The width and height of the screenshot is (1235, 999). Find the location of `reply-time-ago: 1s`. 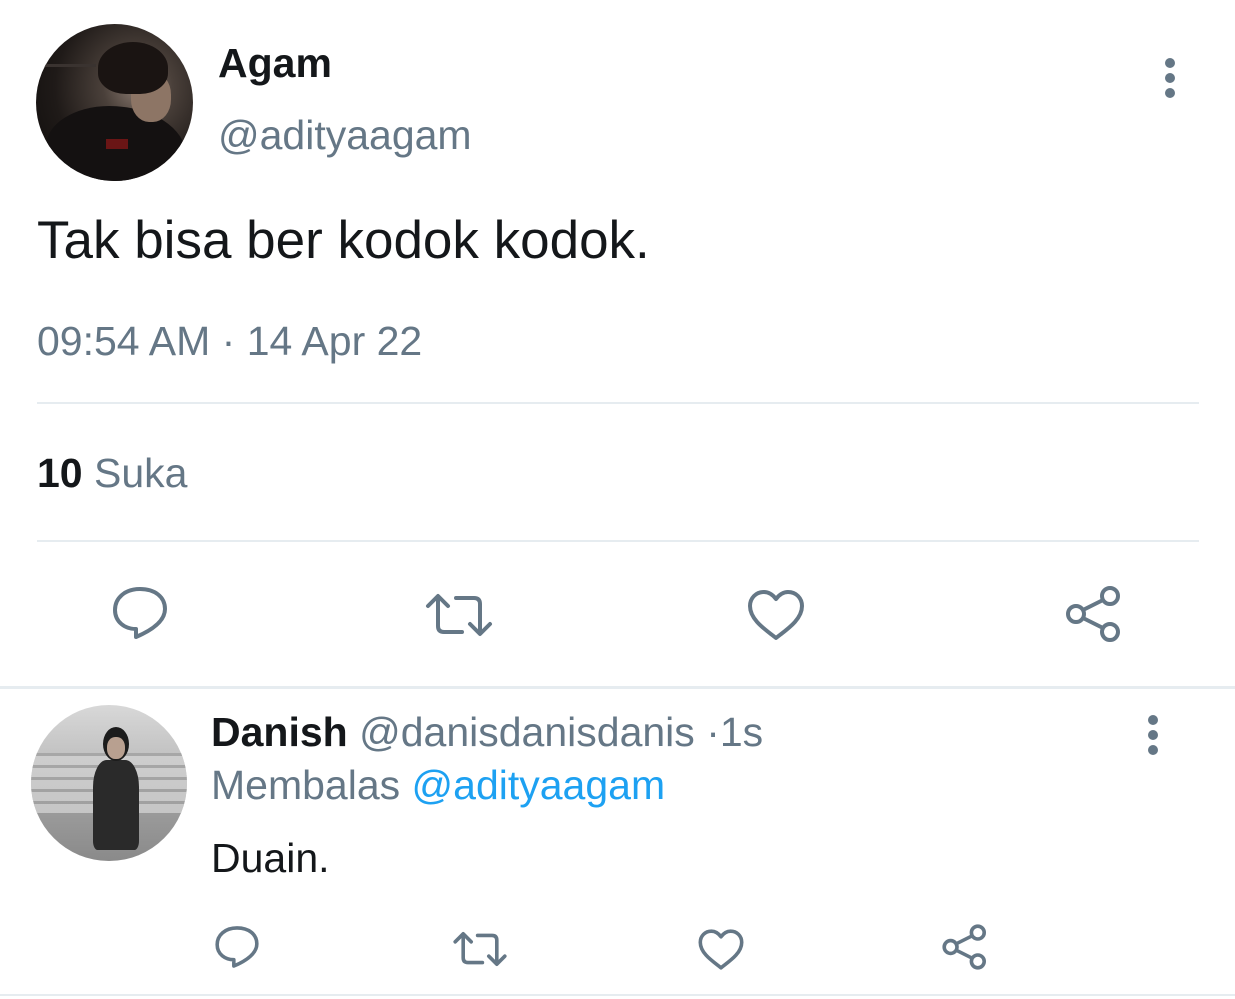

reply-time-ago: 1s is located at coordinates (741, 732).